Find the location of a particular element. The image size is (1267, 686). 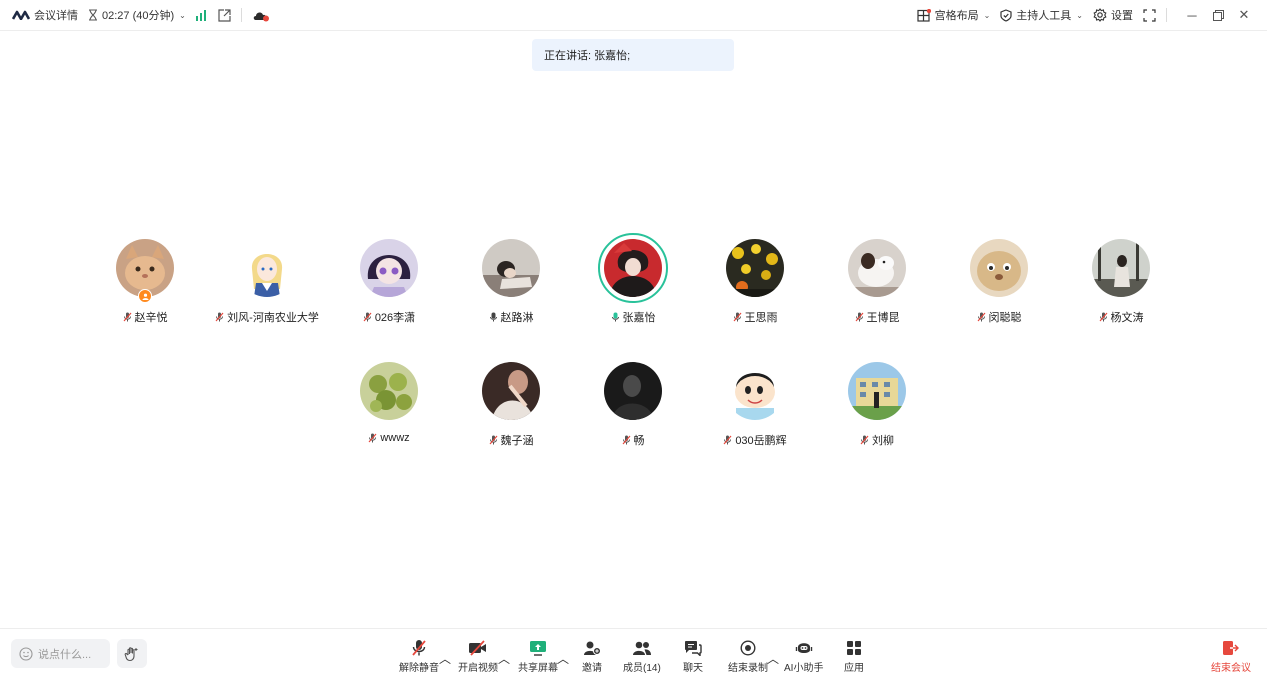

participant-tile: 赵路淋 is located at coordinates (511, 284).